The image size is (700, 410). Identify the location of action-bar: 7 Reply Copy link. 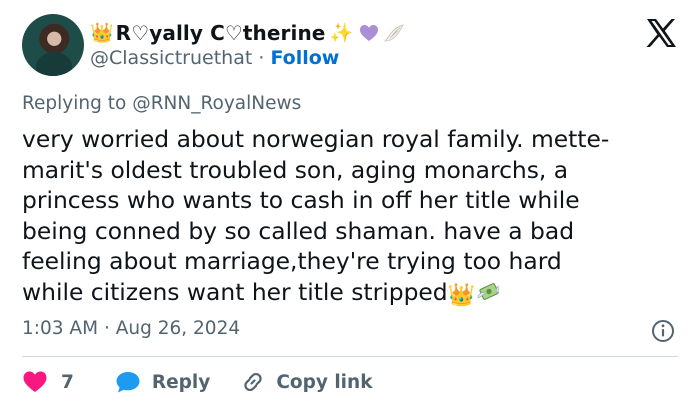
(197, 382).